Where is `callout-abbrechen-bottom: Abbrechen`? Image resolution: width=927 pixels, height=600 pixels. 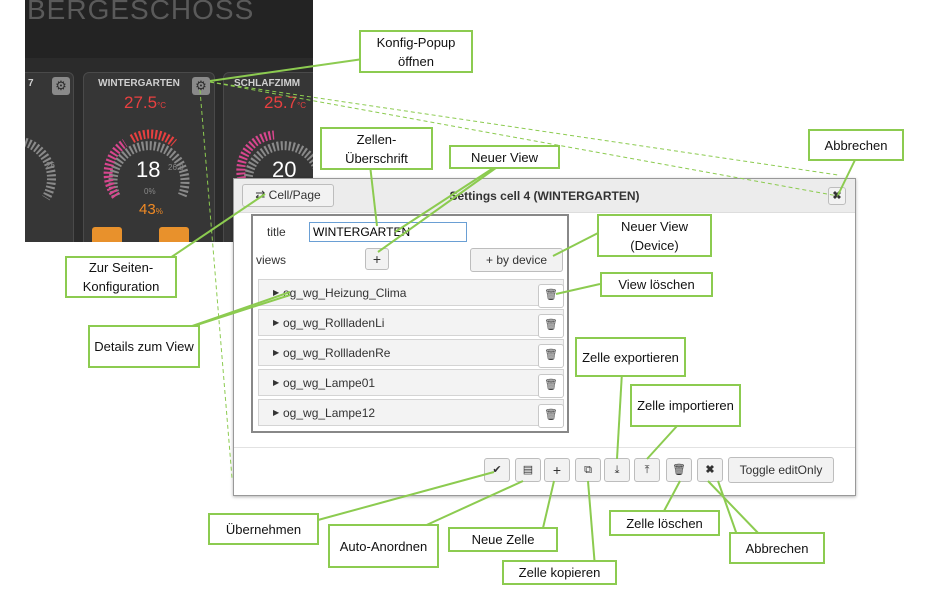
callout-abbrechen-bottom: Abbrechen is located at coordinates (777, 548).